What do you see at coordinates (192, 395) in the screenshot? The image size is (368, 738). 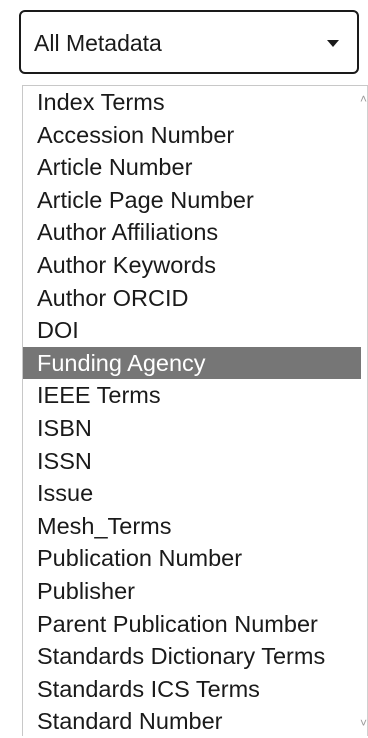 I see `dropdown-option: IEEE Terms` at bounding box center [192, 395].